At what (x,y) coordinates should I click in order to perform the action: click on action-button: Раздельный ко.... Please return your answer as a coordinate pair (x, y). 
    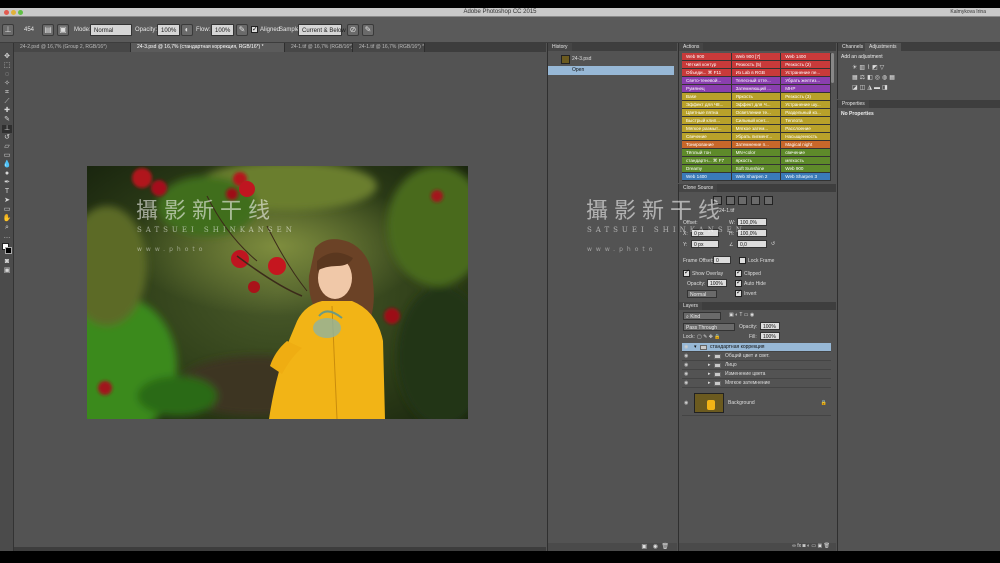
    Looking at the image, I should click on (806, 113).